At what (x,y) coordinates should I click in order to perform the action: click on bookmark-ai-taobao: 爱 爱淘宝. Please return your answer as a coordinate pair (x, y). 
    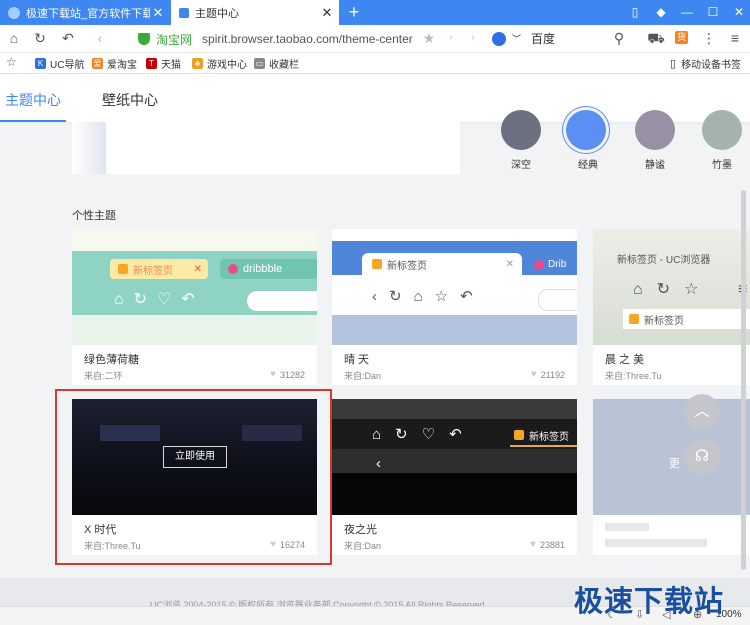
    Looking at the image, I should click on (114, 63).